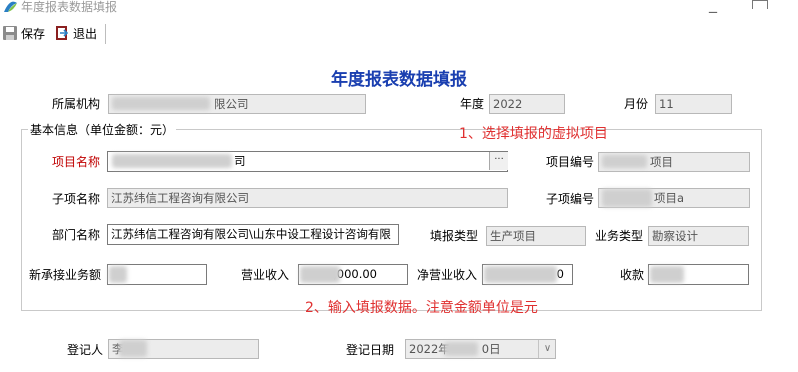 The height and width of the screenshot is (372, 798). I want to click on app-logo-icon, so click(10, 6).